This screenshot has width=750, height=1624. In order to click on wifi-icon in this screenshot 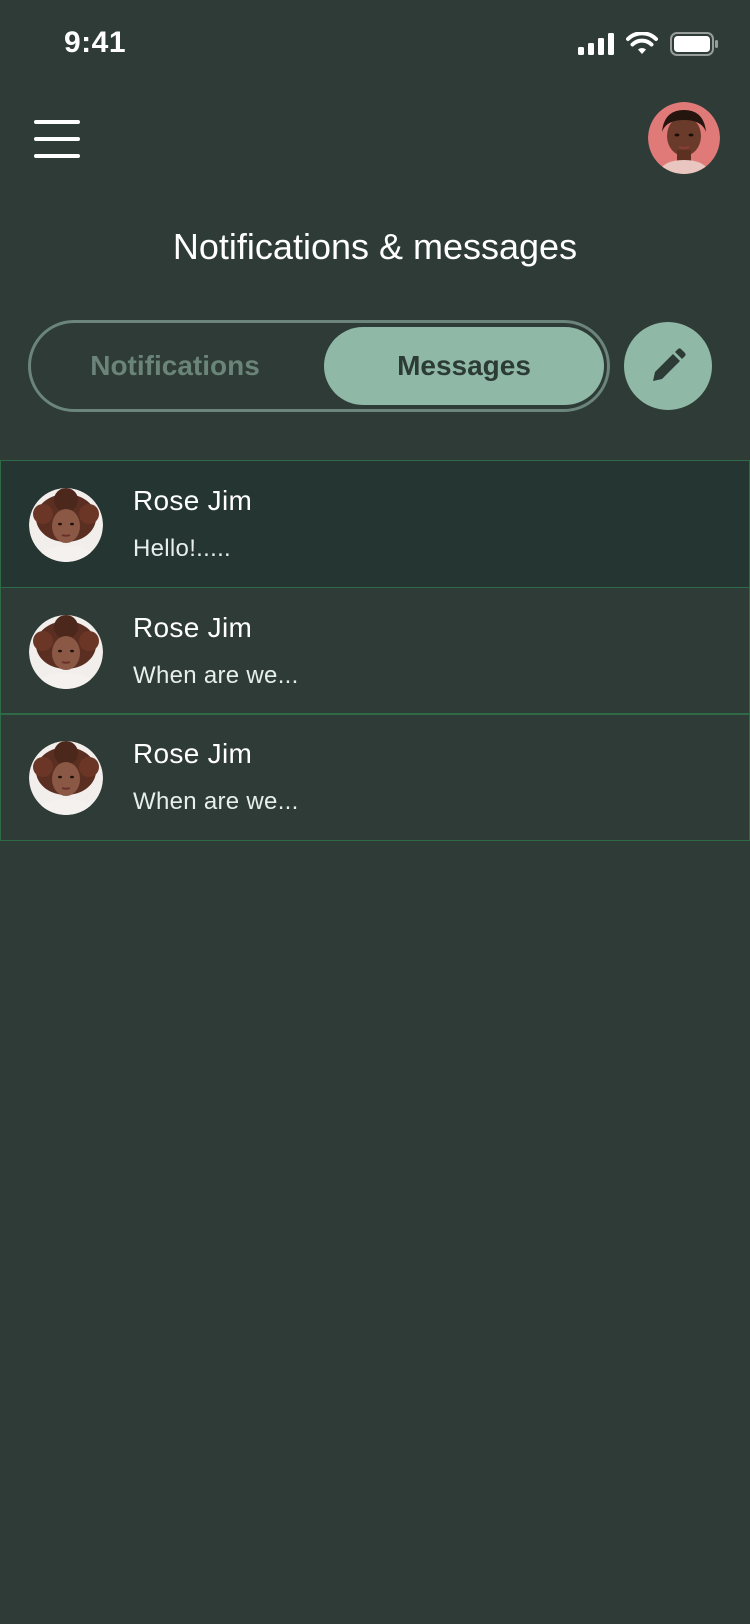, I will do `click(642, 43)`.